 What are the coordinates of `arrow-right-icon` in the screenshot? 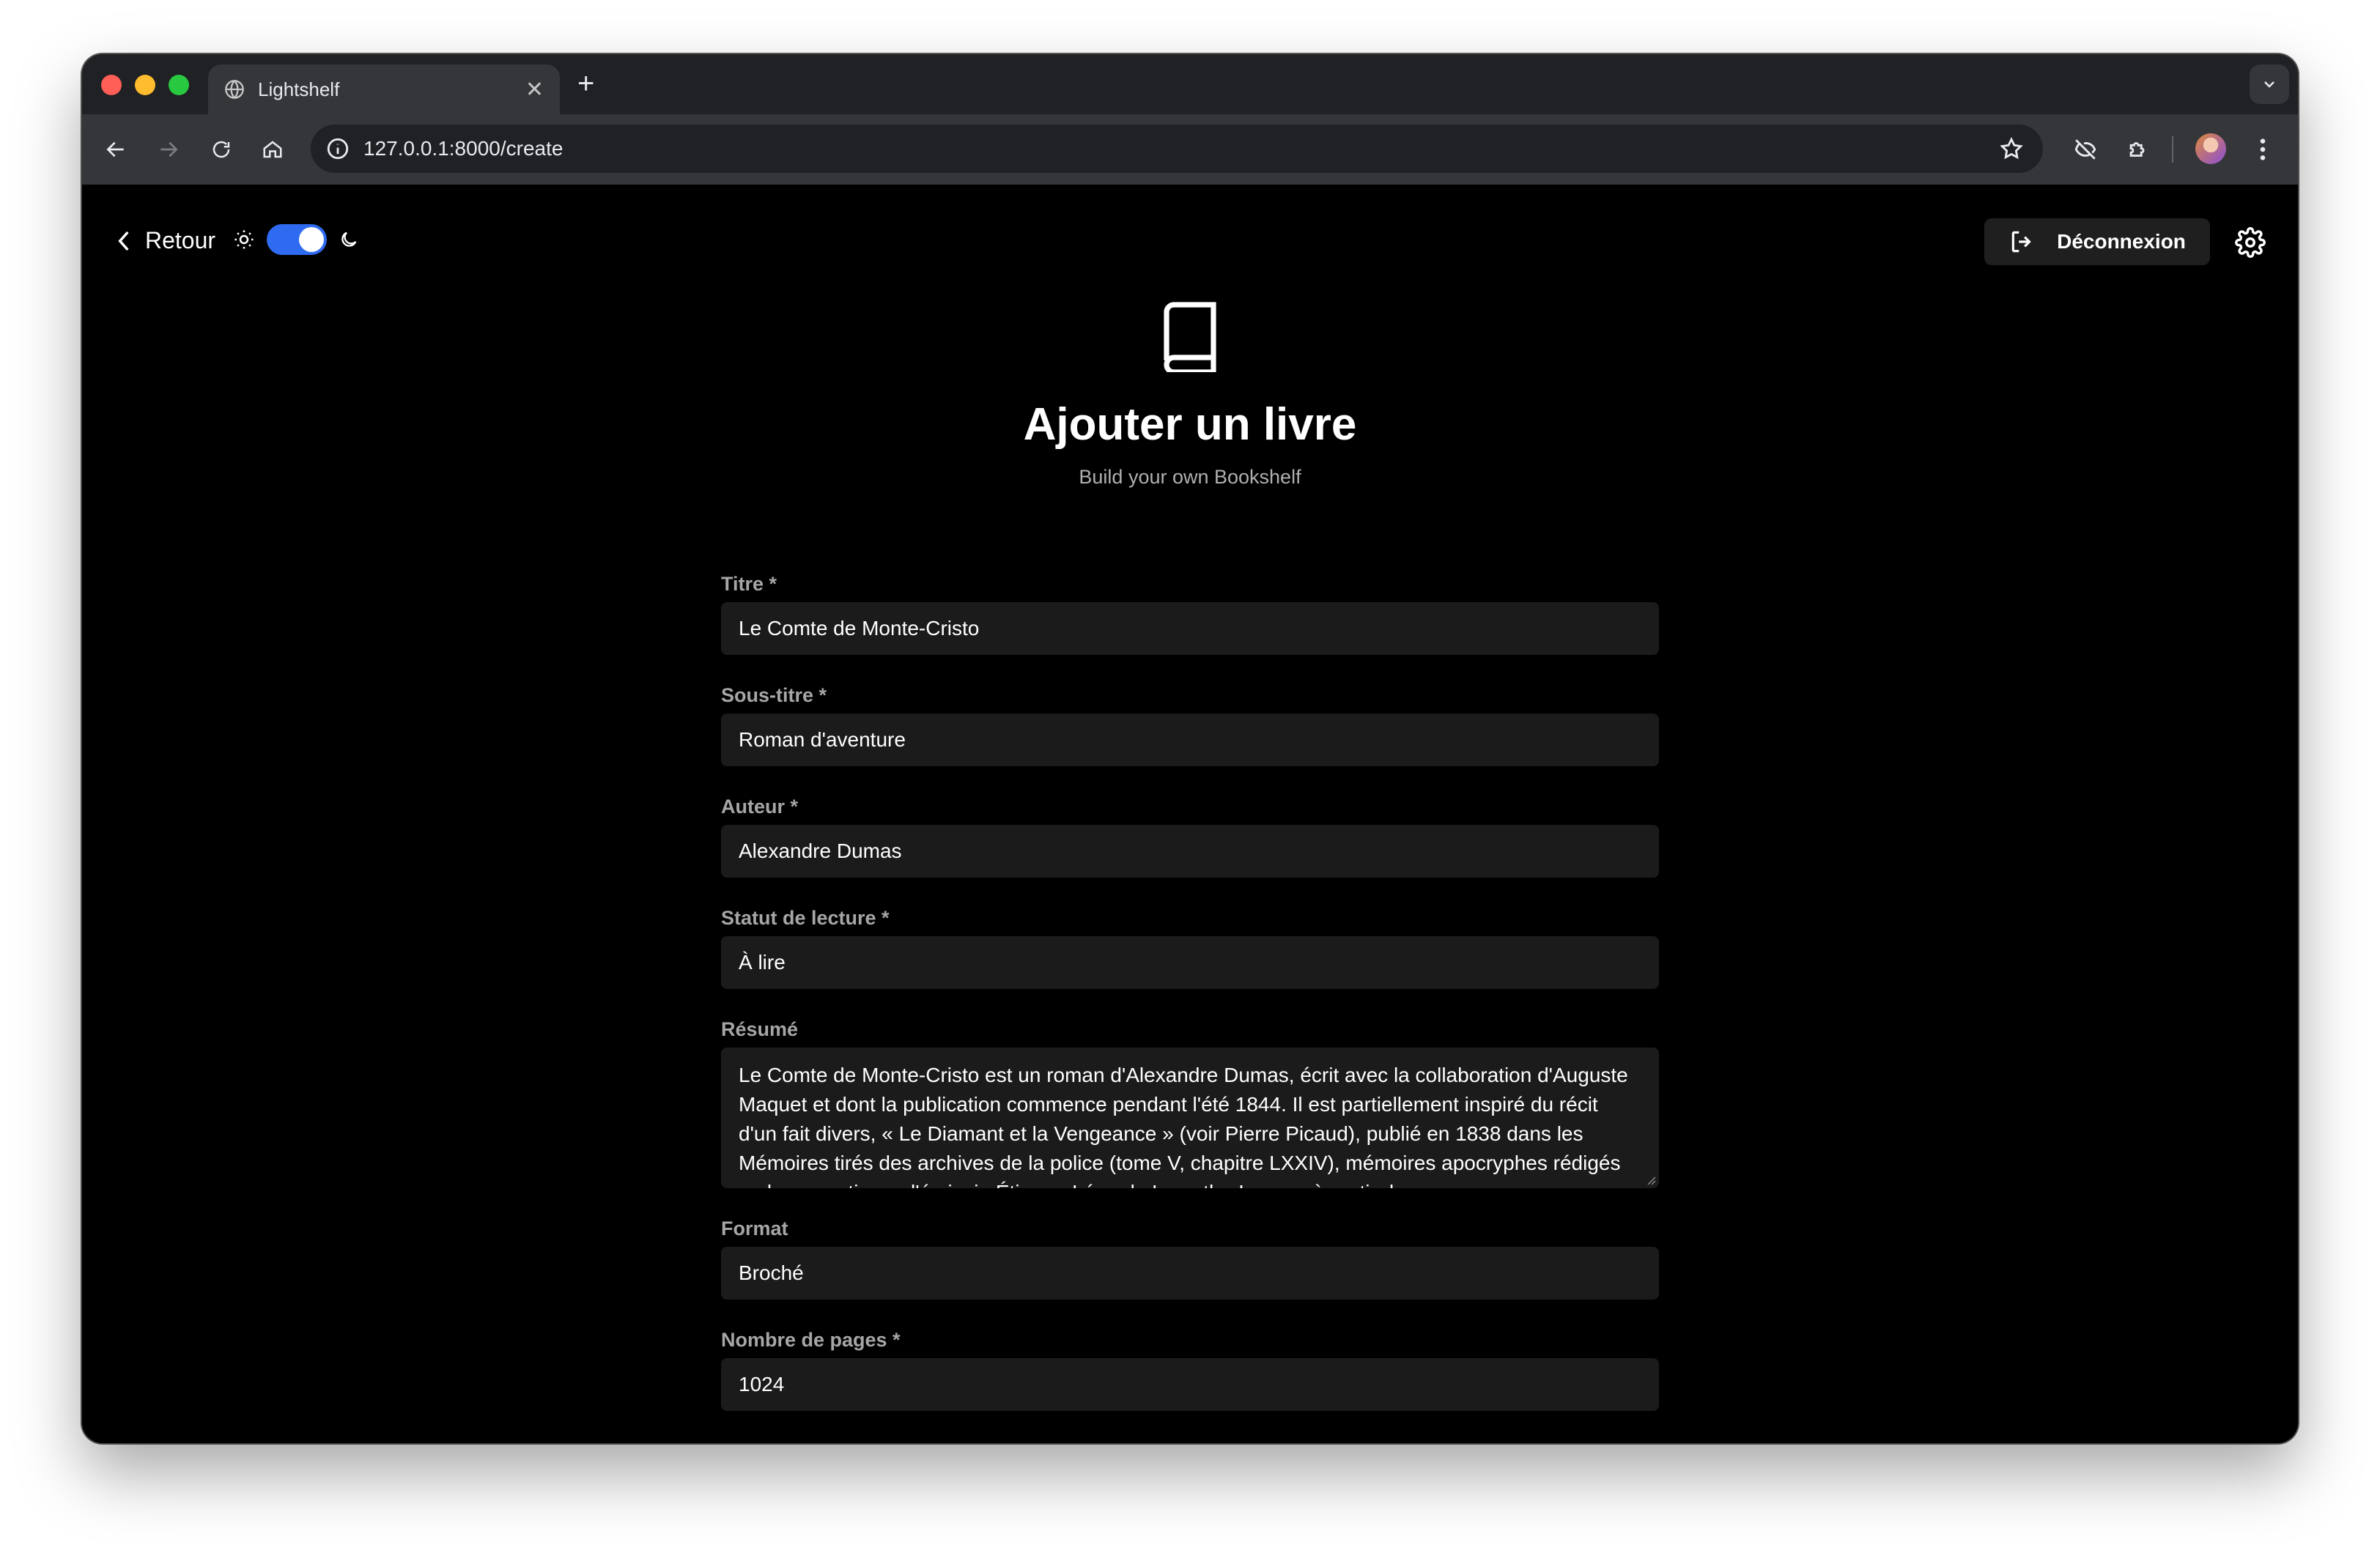 It's located at (169, 149).